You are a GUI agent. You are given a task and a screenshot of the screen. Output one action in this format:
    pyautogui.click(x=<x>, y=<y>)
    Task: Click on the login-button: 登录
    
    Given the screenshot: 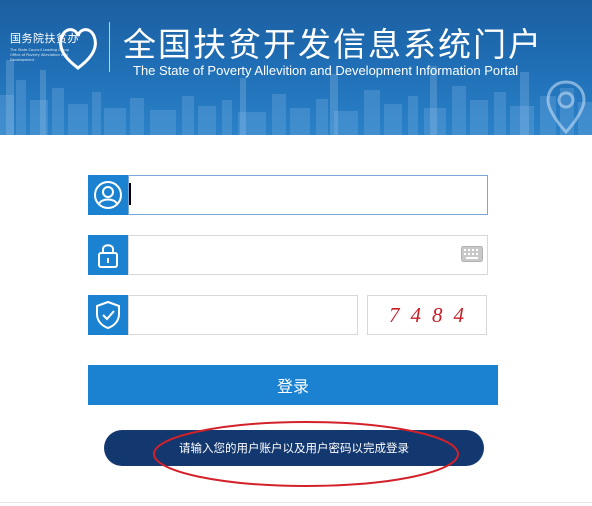 What is the action you would take?
    pyautogui.click(x=293, y=385)
    